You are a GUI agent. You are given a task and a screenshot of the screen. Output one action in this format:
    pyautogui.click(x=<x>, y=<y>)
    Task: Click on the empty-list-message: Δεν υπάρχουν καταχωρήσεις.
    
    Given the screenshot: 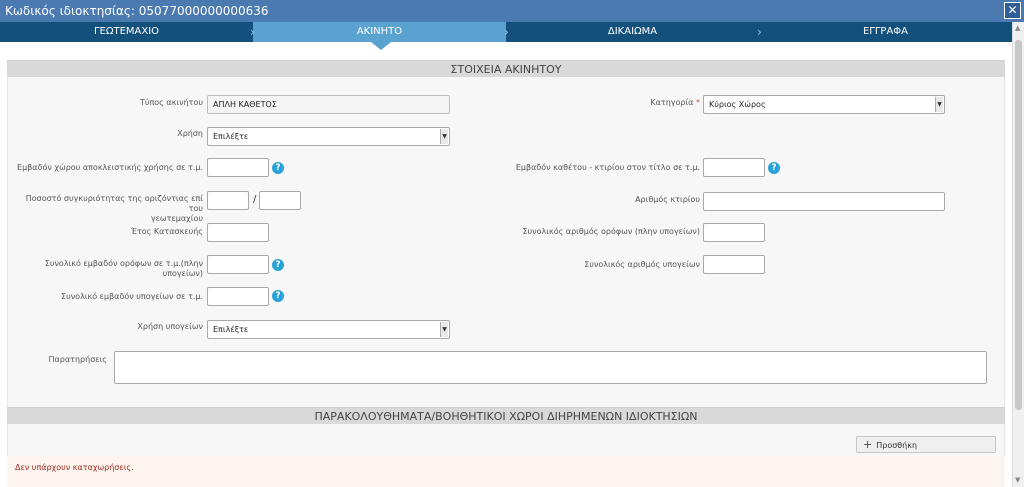 What is the action you would take?
    pyautogui.click(x=74, y=467)
    